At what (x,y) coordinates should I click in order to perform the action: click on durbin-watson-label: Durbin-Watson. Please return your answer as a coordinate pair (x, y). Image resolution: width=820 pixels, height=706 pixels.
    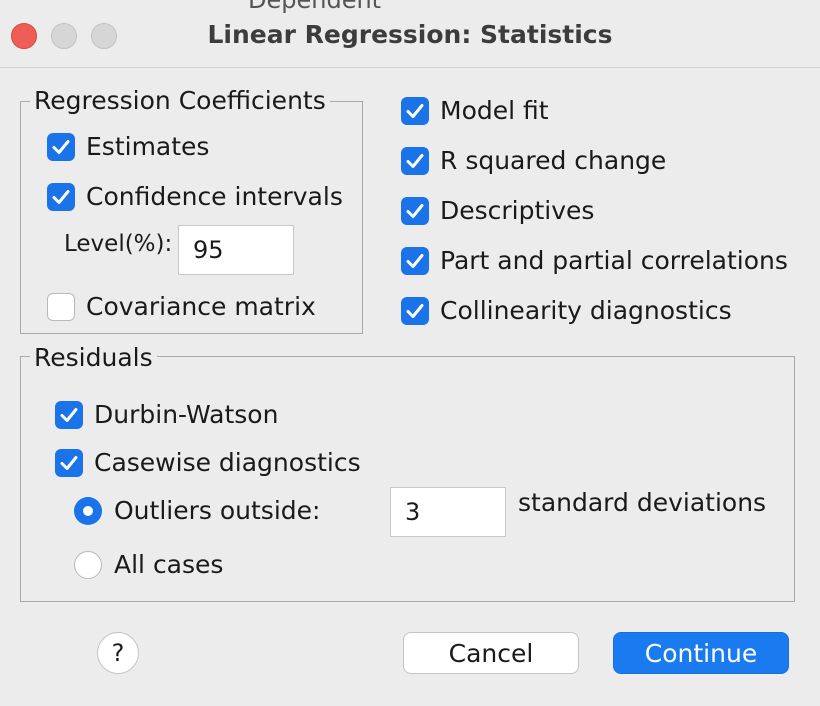
    Looking at the image, I should click on (186, 414).